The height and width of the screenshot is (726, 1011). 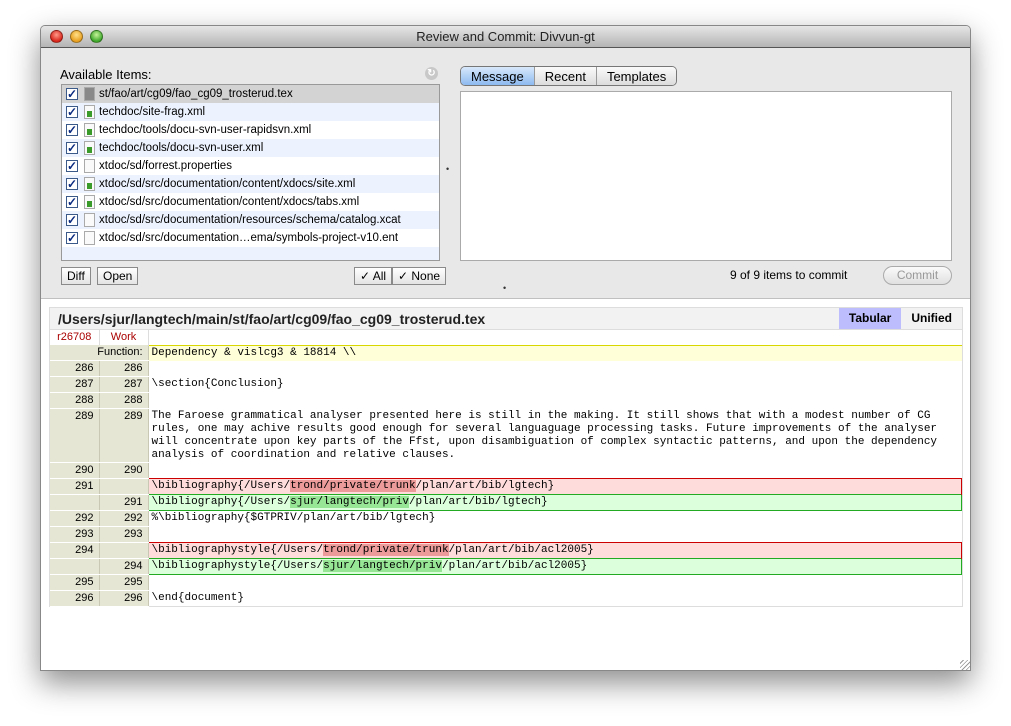 What do you see at coordinates (217, 383) in the screenshot?
I see `diff-code: \section{Conclusion}` at bounding box center [217, 383].